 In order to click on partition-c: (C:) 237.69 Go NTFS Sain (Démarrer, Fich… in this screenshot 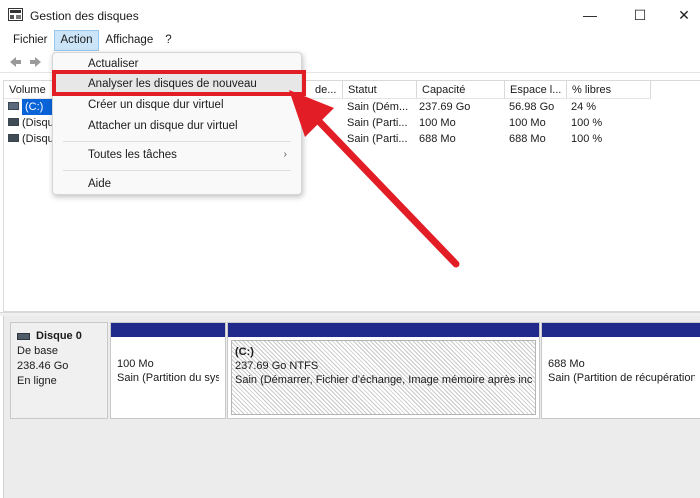, I will do `click(383, 370)`.